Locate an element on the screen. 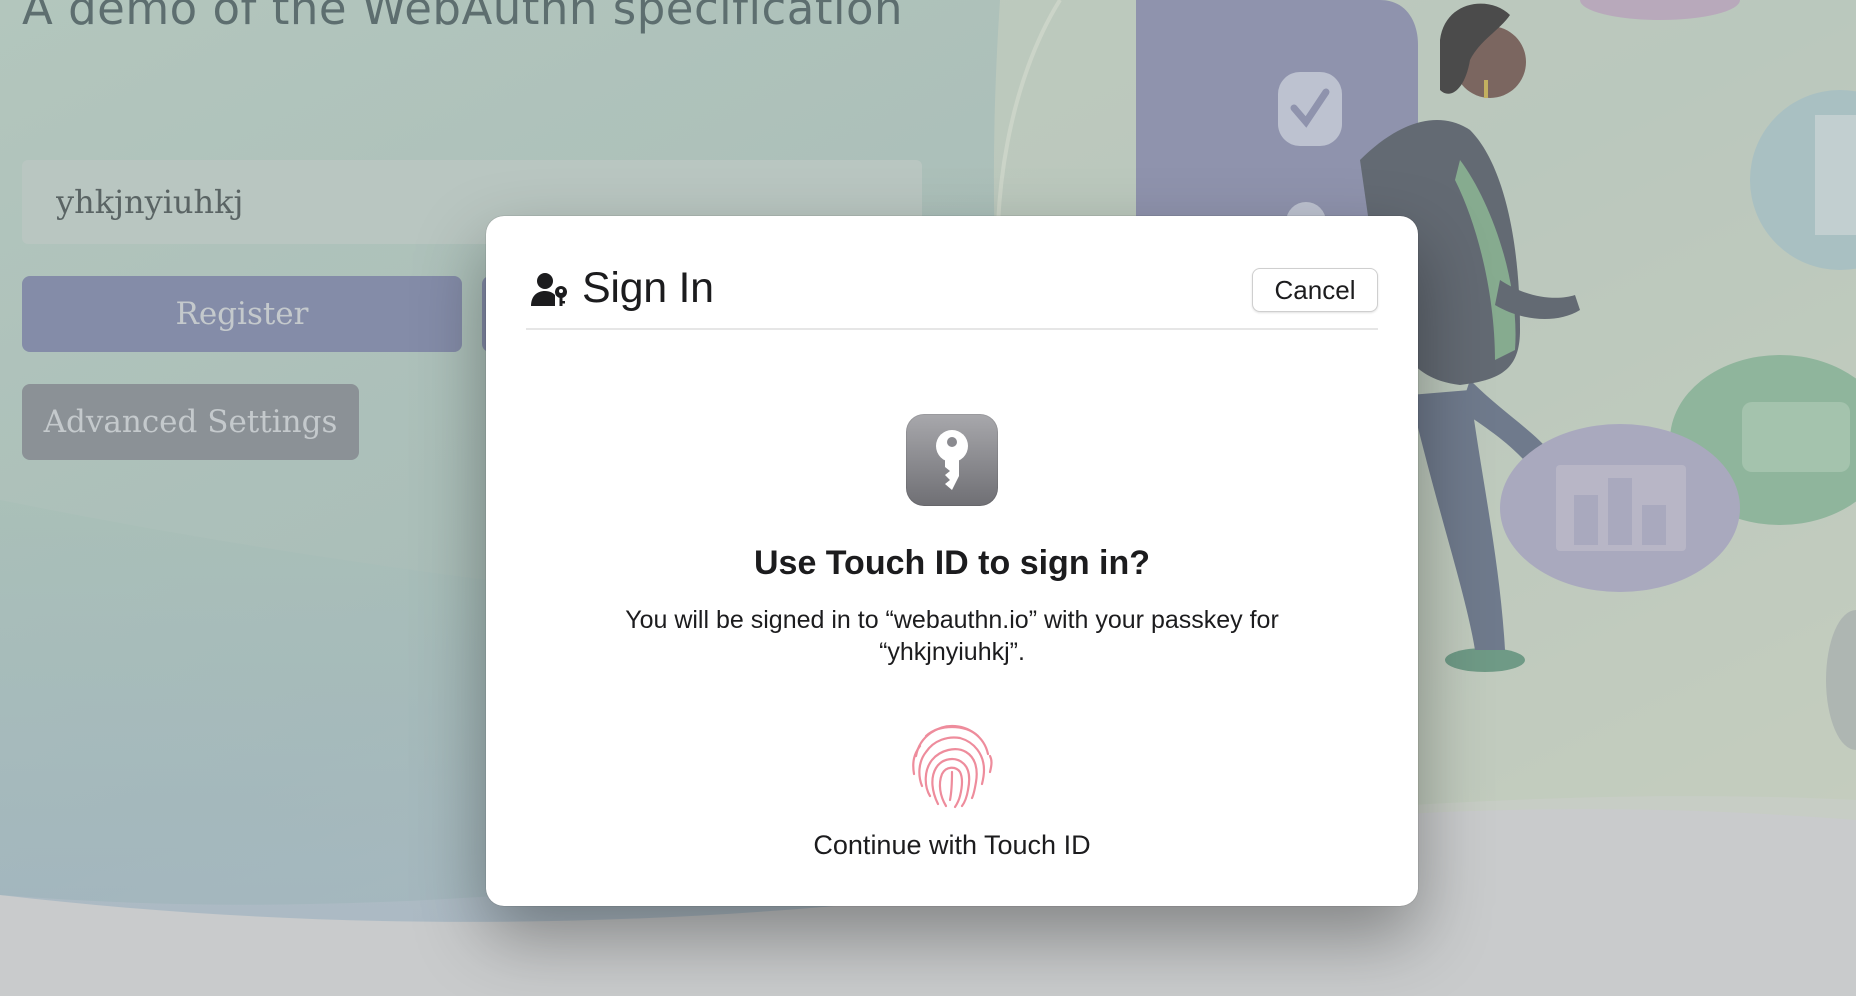 This screenshot has height=996, width=1856. prompt-heading: Use Touch ID to sign in? is located at coordinates (952, 563).